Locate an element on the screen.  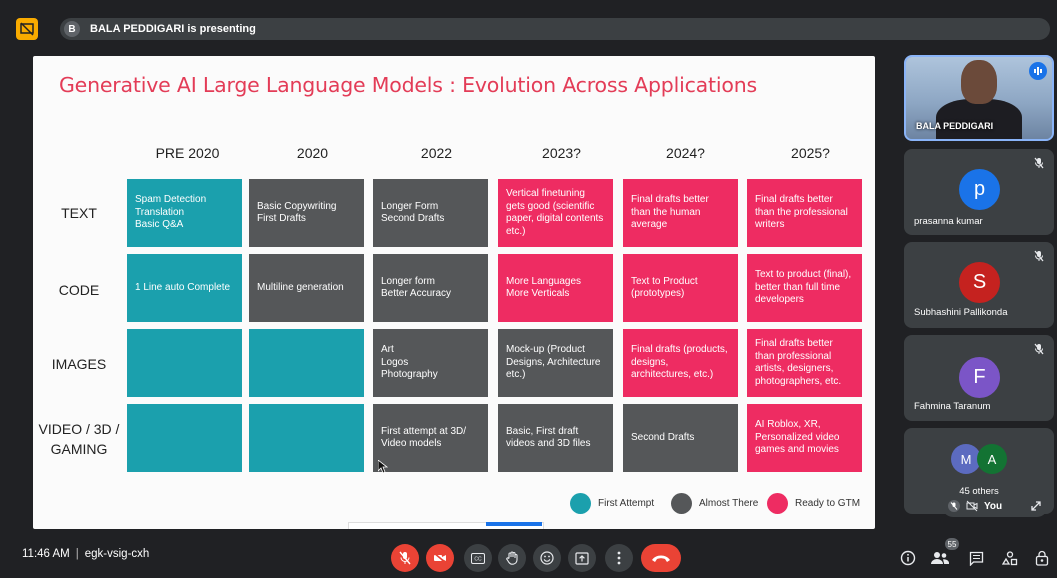
column-header: 2020 is located at coordinates (312, 153).